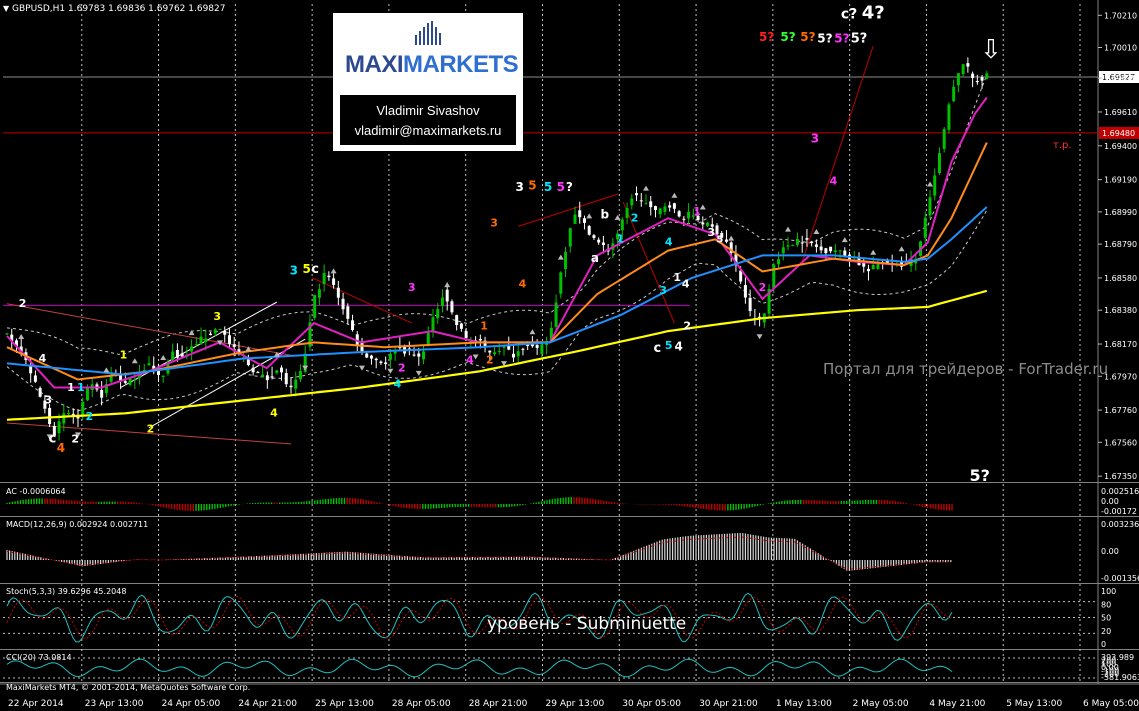 Image resolution: width=1139 pixels, height=711 pixels. What do you see at coordinates (1034, 704) in the screenshot?
I see `time-tick-label: 5 May 13:00` at bounding box center [1034, 704].